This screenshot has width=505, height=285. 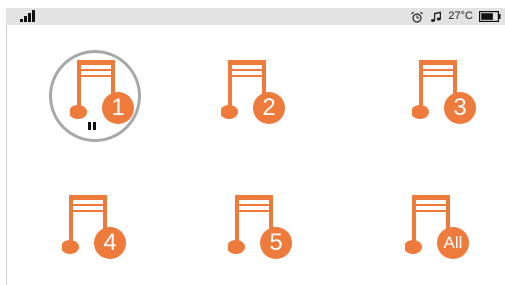 I want to click on left-border, so click(x=6, y=155).